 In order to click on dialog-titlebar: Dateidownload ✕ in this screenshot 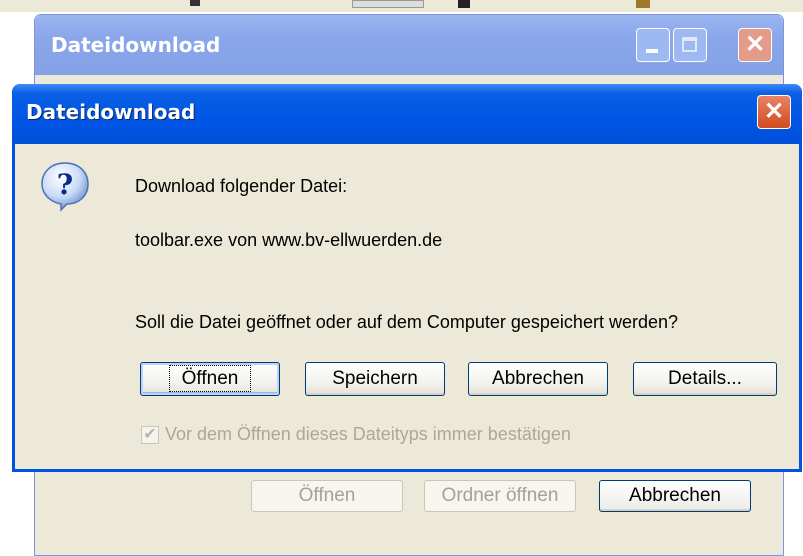, I will do `click(407, 114)`.